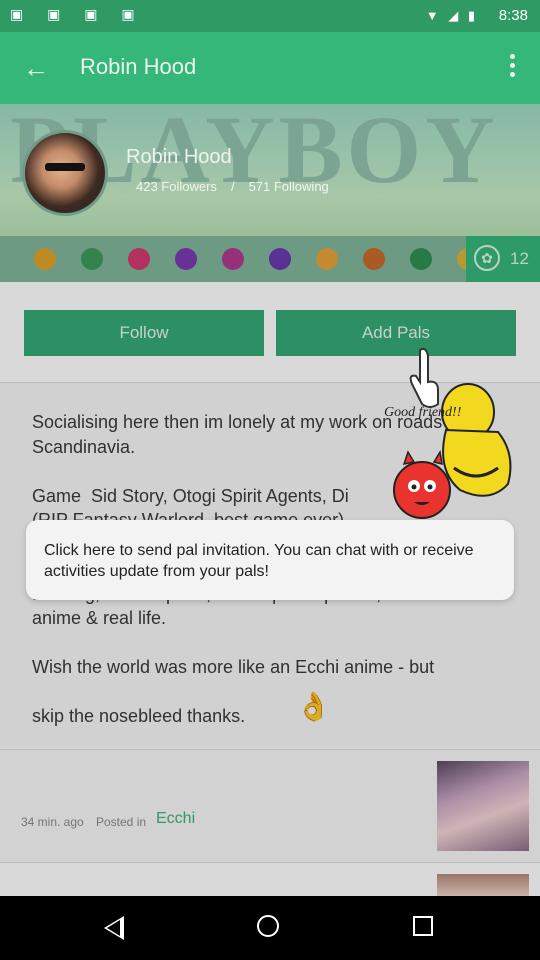 The image size is (540, 960). I want to click on post-time: 34 min. ago, so click(52, 822).